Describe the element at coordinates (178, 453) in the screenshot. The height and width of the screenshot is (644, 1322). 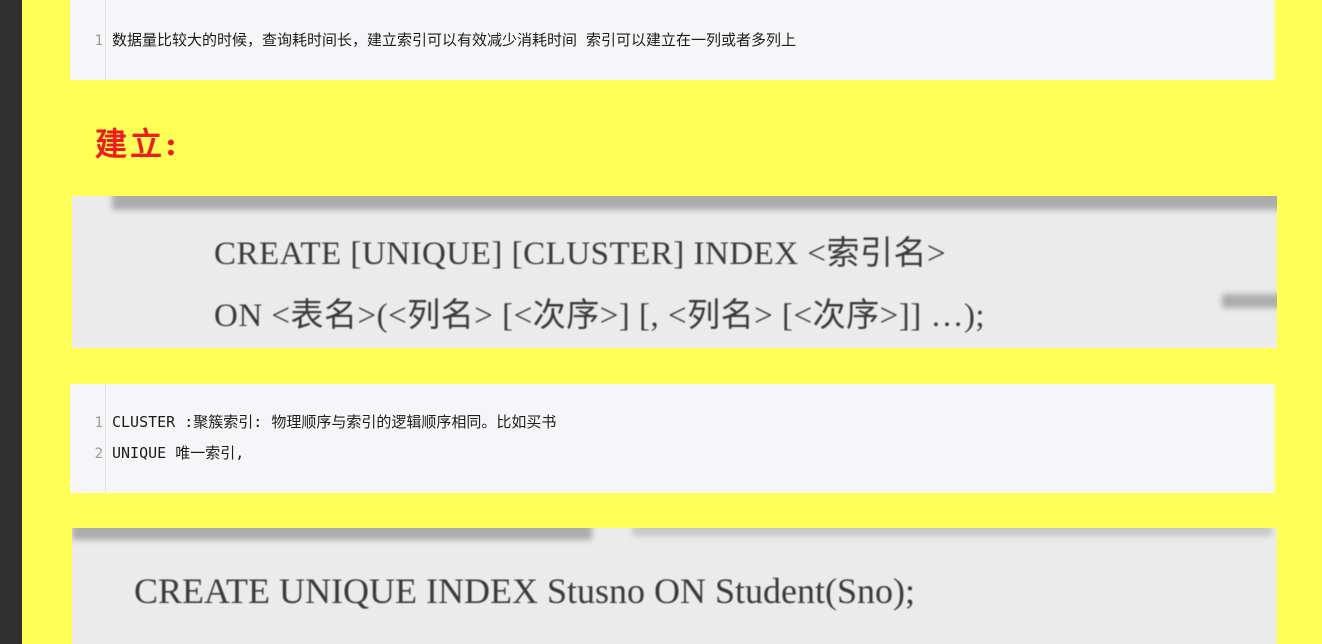
I see `code-text: UNIQUE 唯一索引,` at that location.